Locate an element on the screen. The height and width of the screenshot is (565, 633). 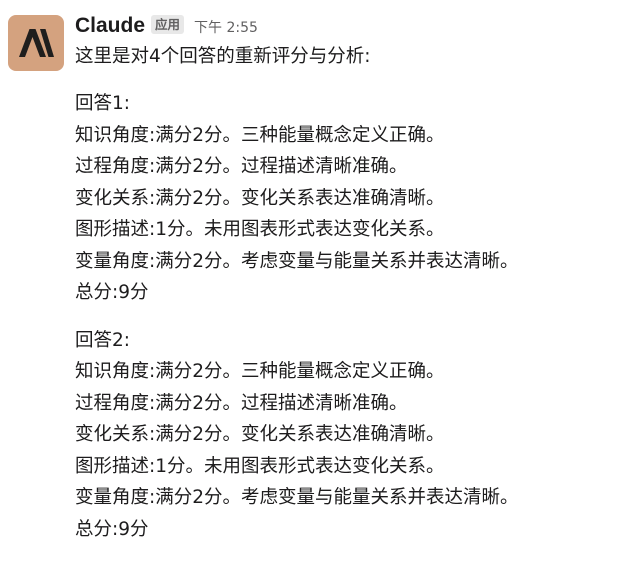
message-header: Claude 应用 下午 2:55 is located at coordinates (350, 26).